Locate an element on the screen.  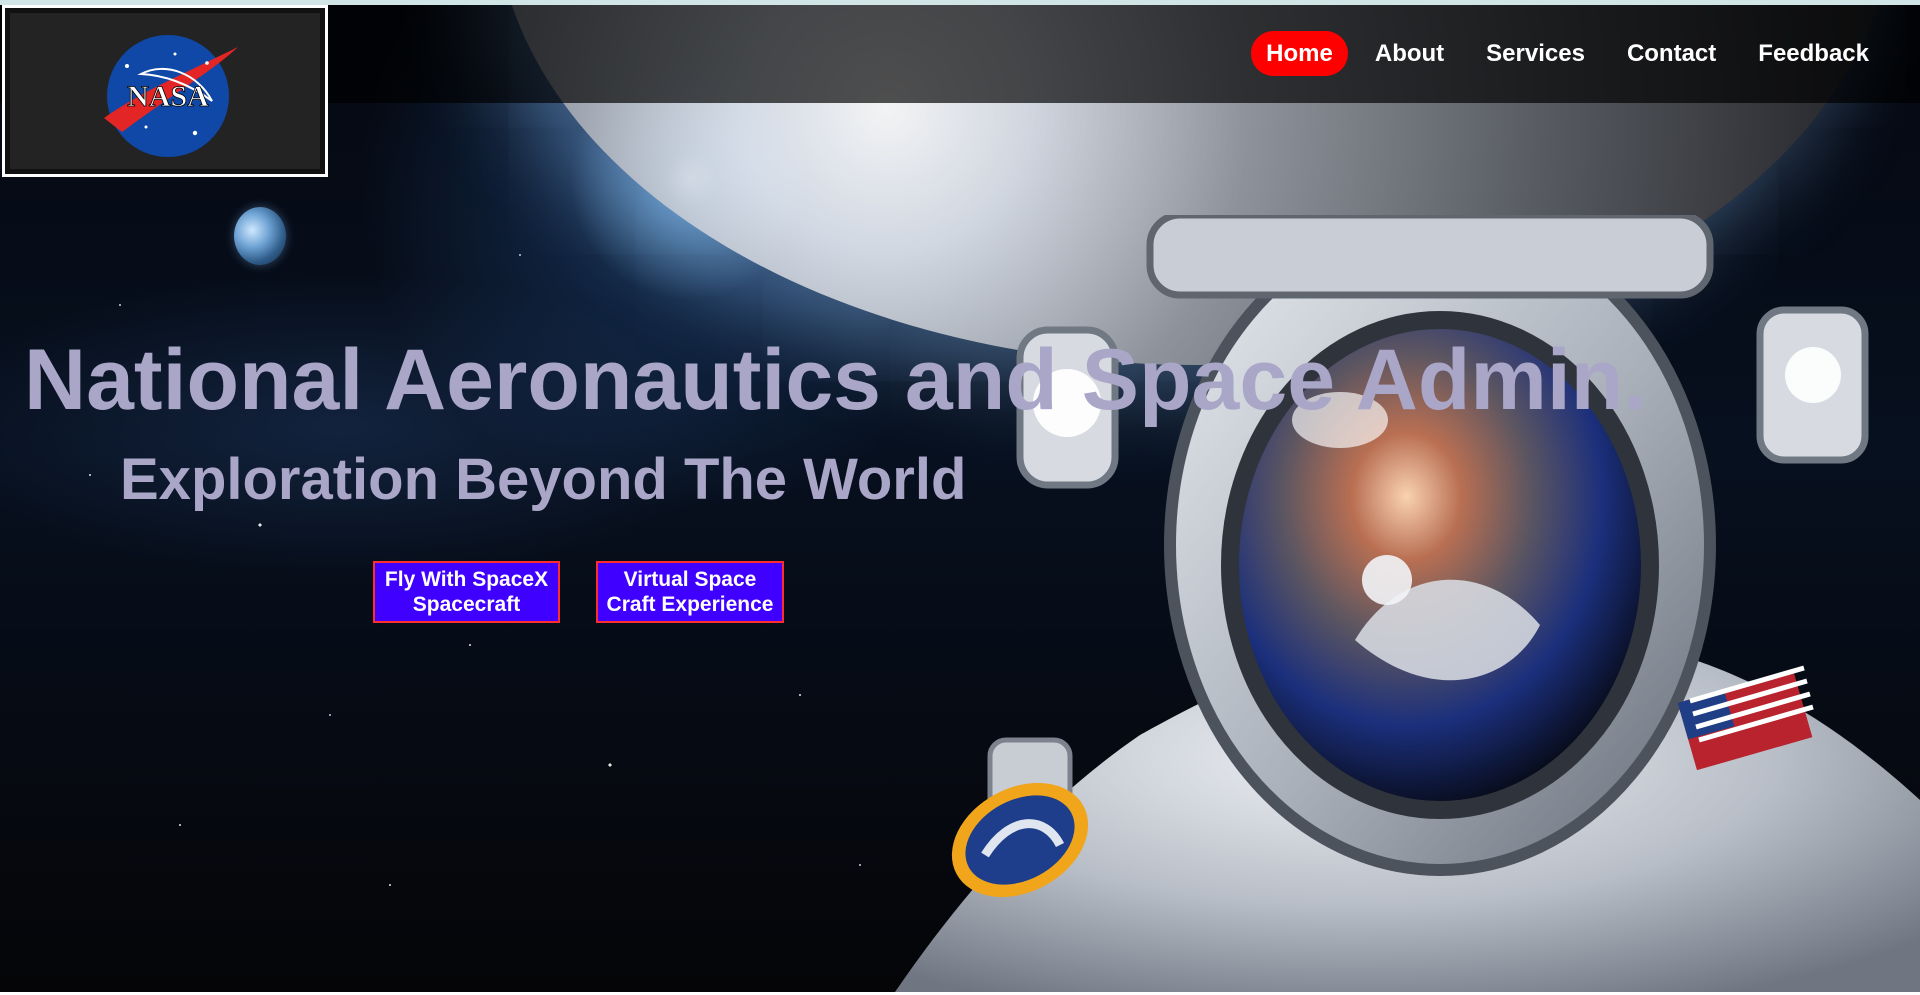
virtual-space-experience-button-line2: Craft Experience is located at coordinates (690, 604).